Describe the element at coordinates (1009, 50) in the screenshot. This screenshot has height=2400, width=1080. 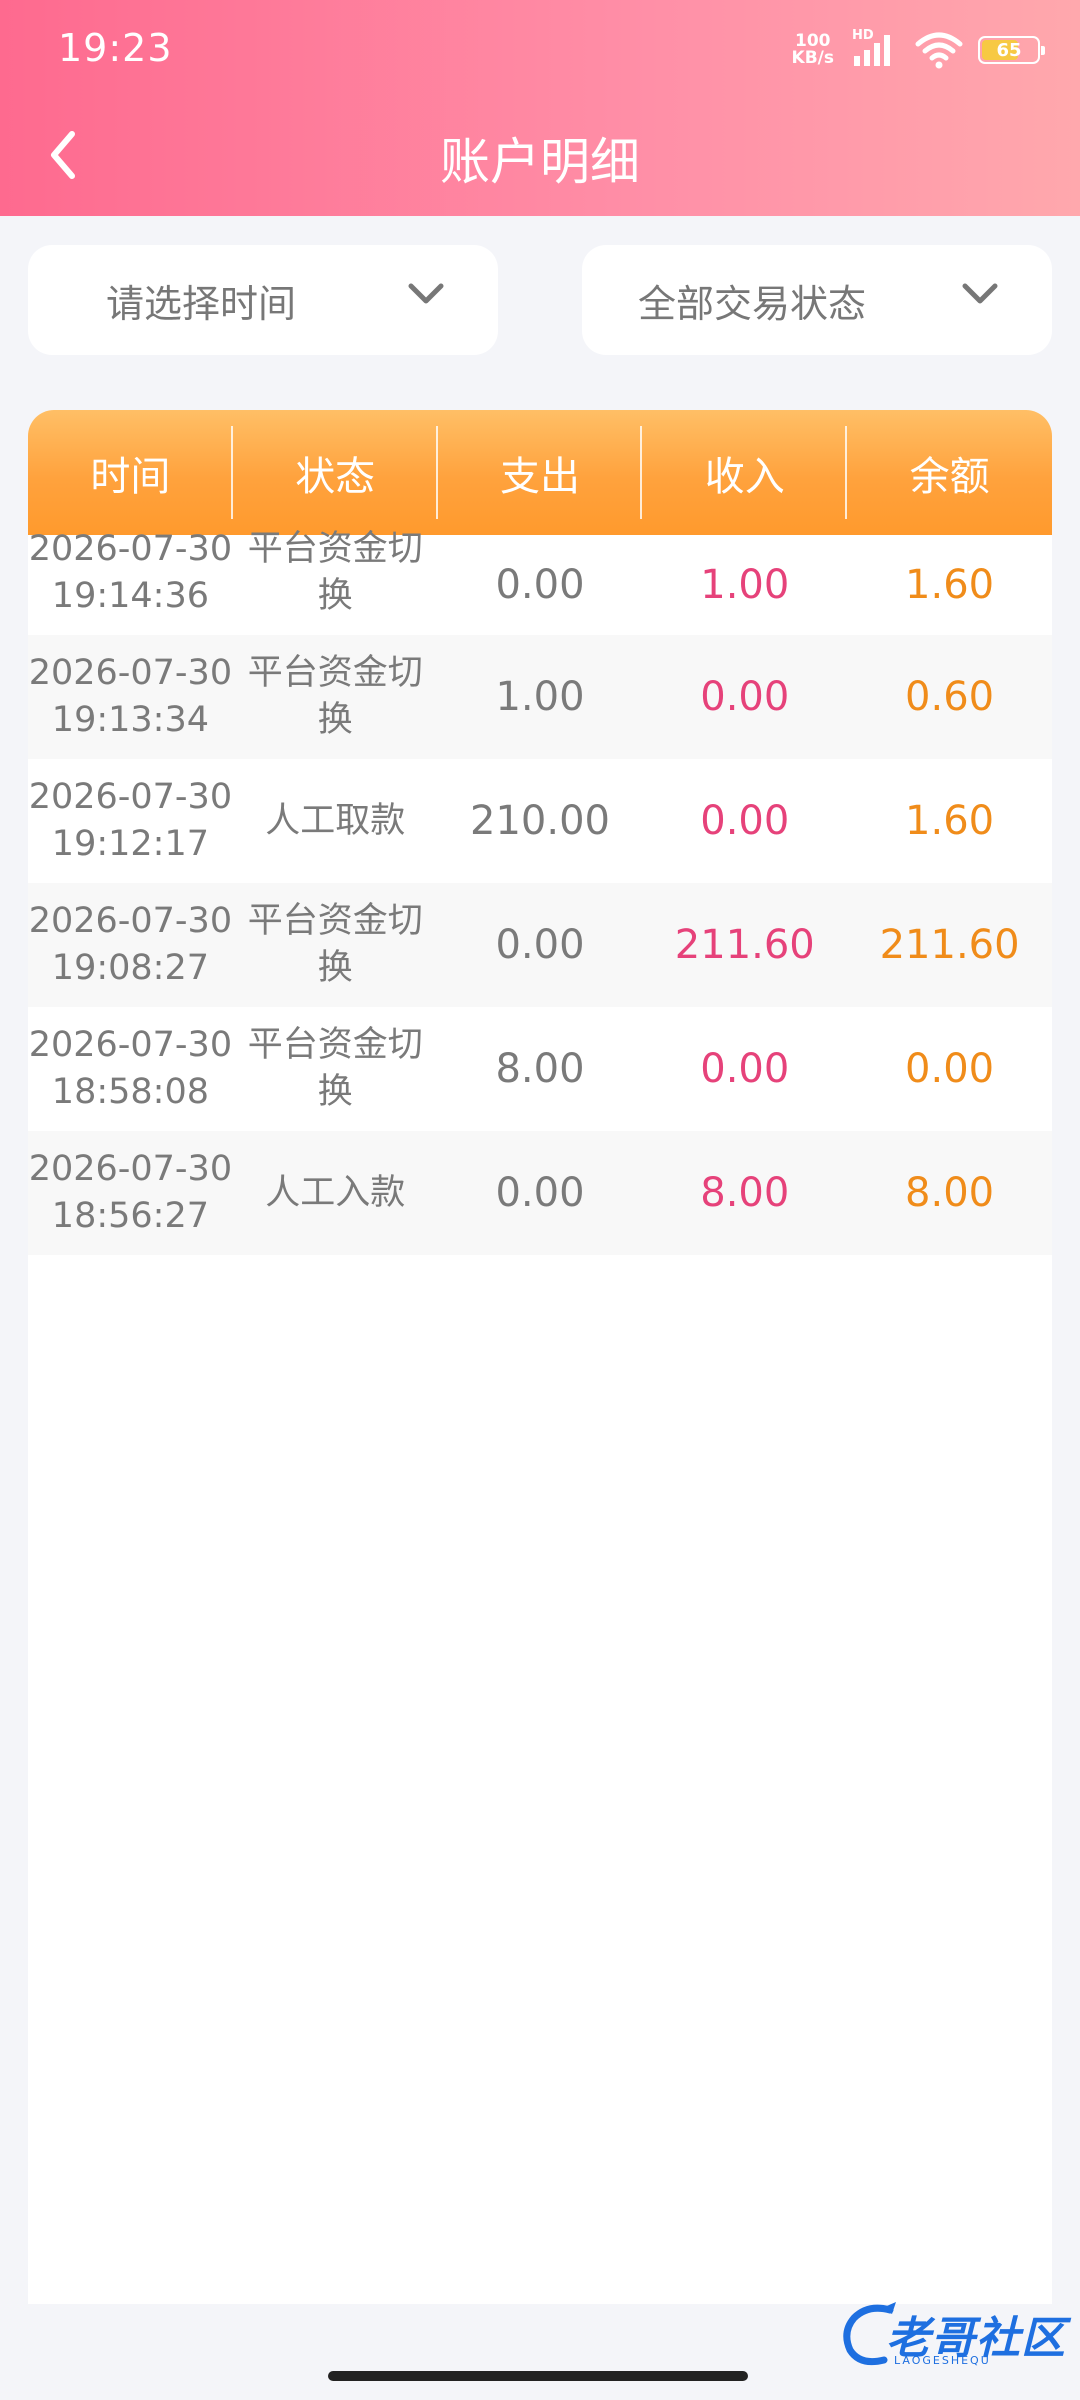
I see `battery-level: 65` at that location.